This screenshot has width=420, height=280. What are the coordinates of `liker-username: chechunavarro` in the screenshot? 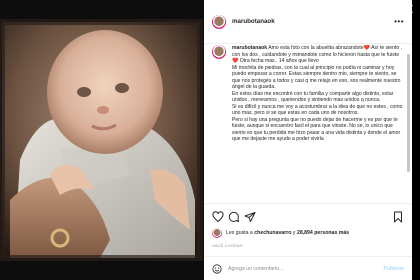 It's located at (272, 233).